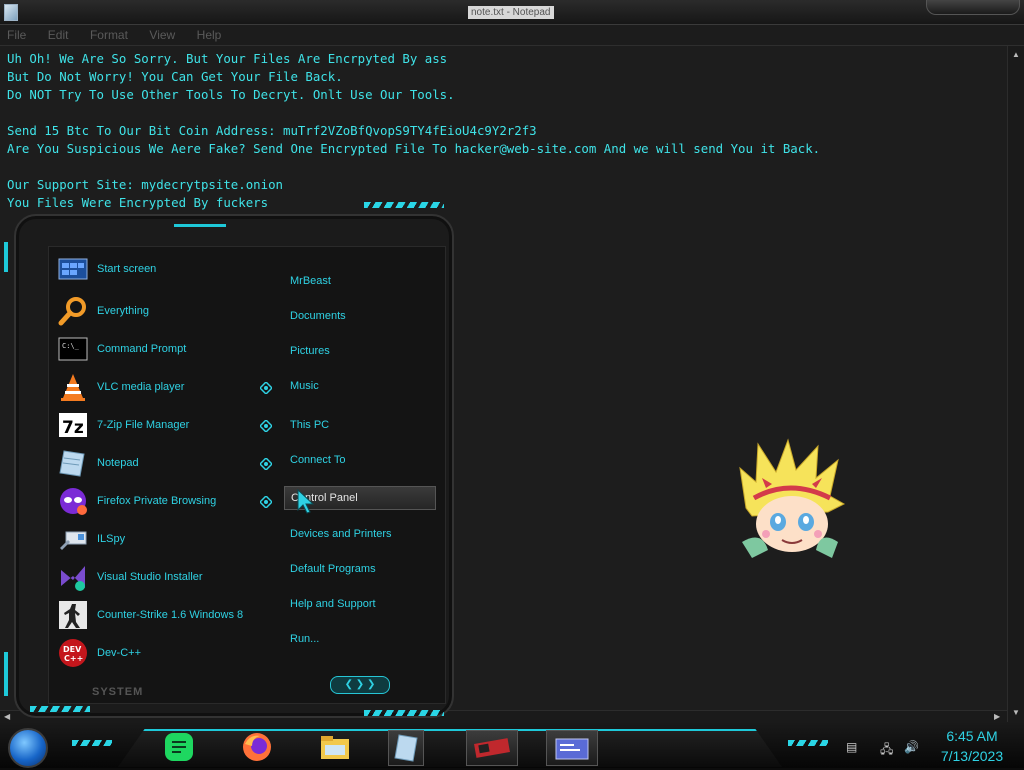  I want to click on place-default-programs: Default Programs, so click(365, 569).